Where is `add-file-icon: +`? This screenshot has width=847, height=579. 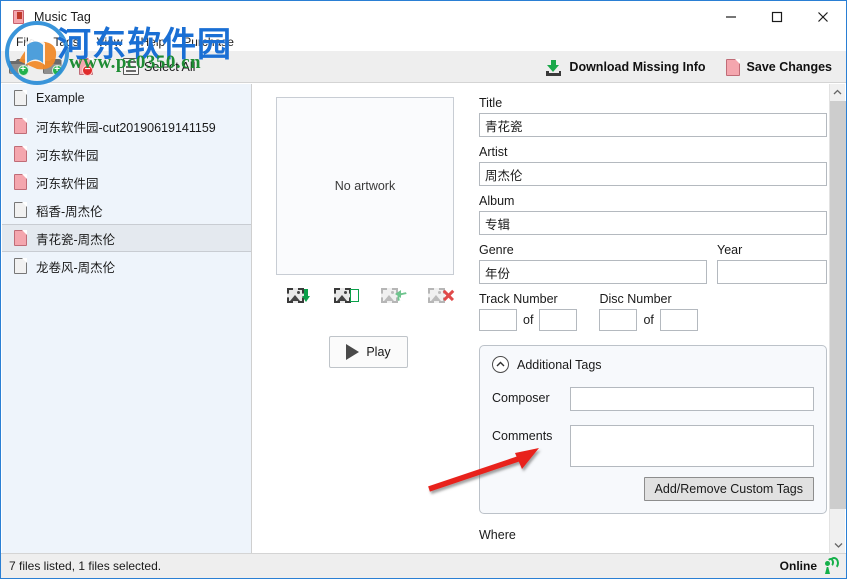 add-file-icon: + is located at coordinates (52, 67).